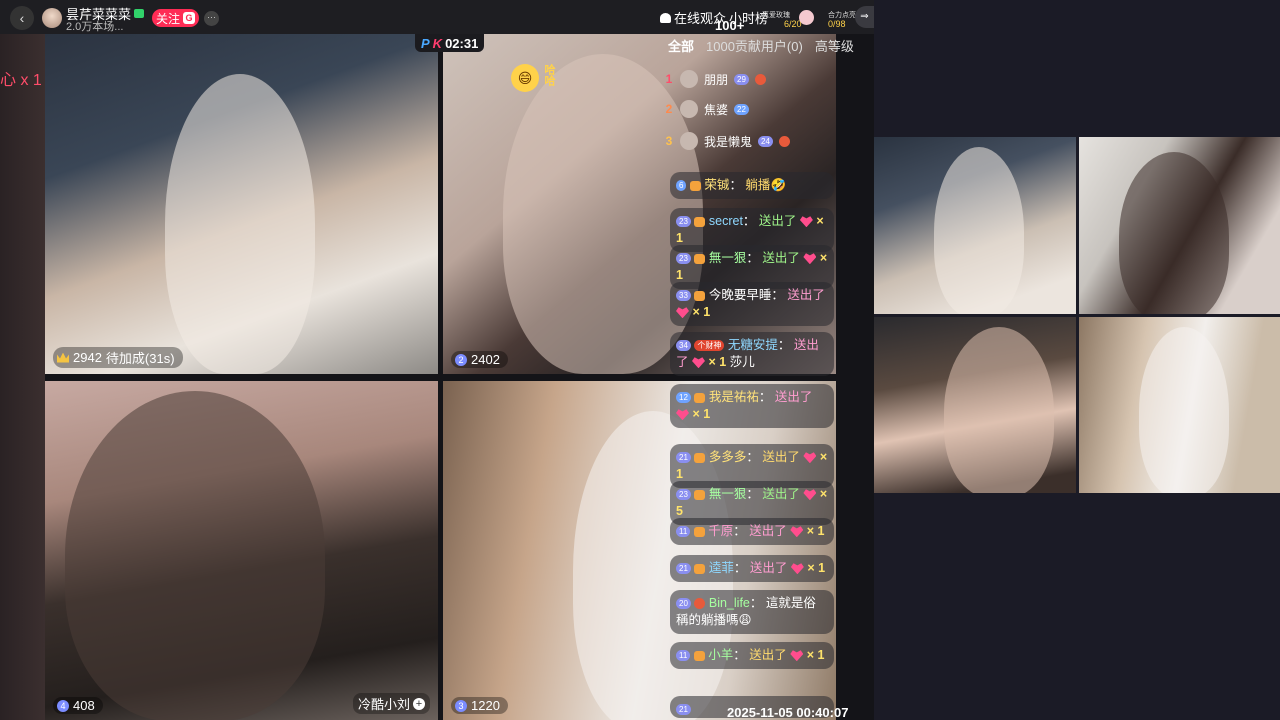 This screenshot has height=720, width=1280. Describe the element at coordinates (720, 531) in the screenshot. I see `chat-user: 千原` at that location.